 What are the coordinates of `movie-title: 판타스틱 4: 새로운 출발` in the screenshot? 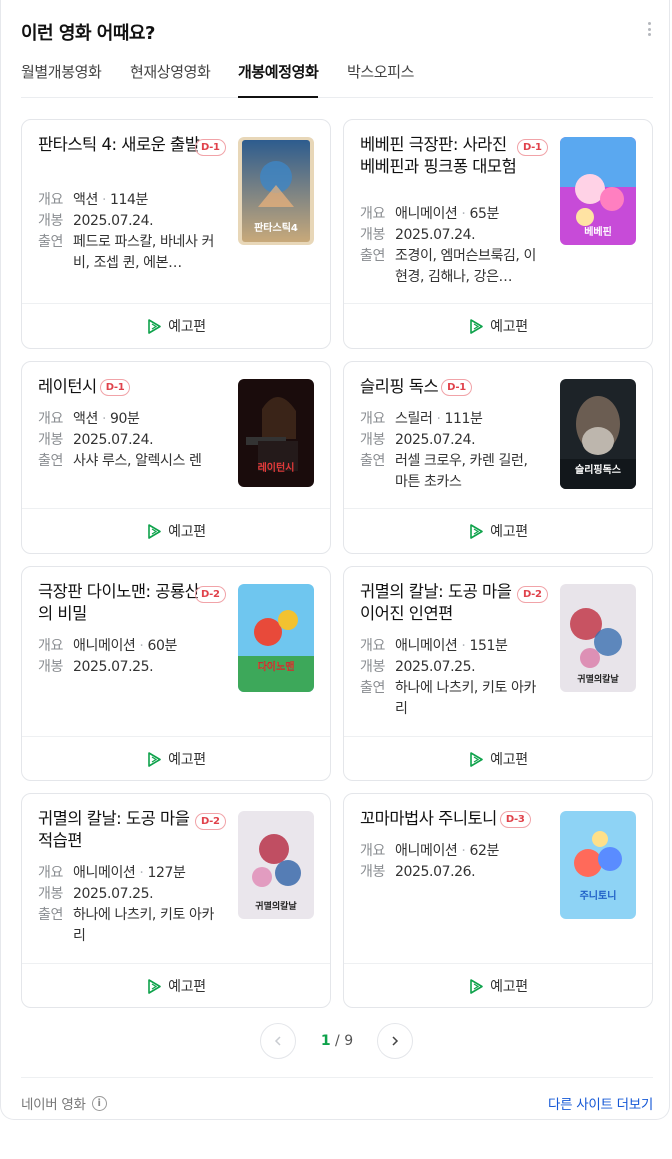 It's located at (120, 145).